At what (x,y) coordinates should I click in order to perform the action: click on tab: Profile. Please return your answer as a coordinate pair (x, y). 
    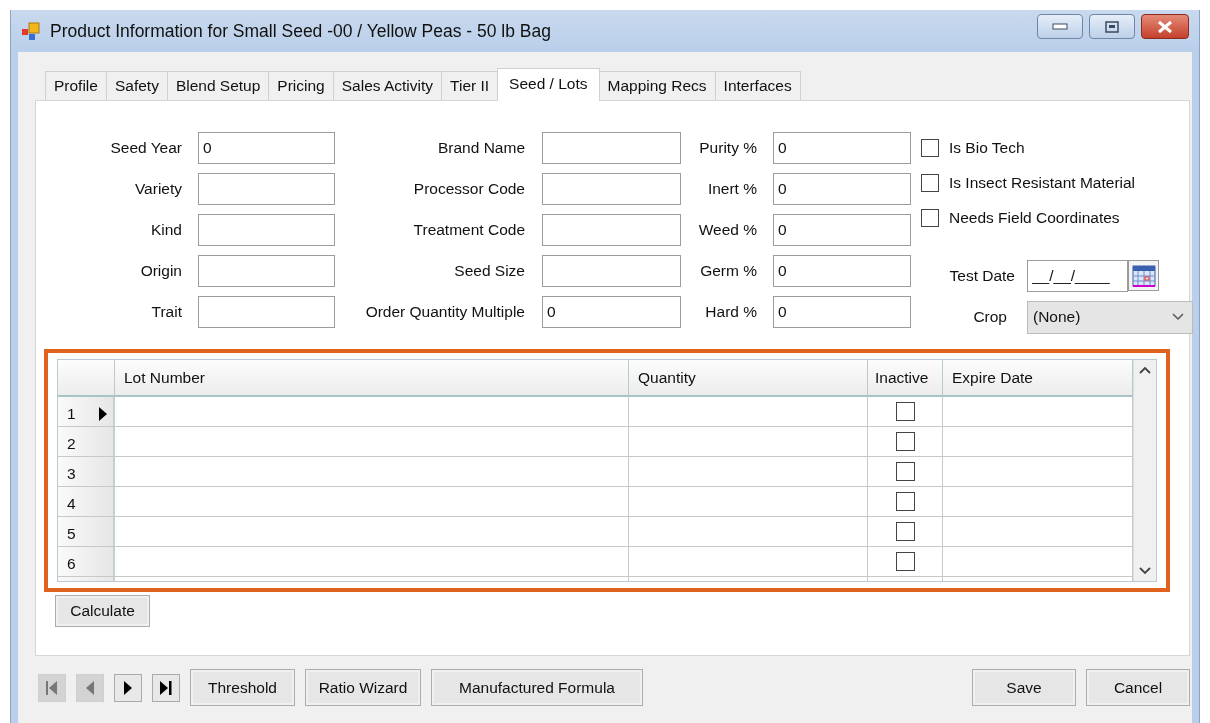
    Looking at the image, I should click on (76, 85).